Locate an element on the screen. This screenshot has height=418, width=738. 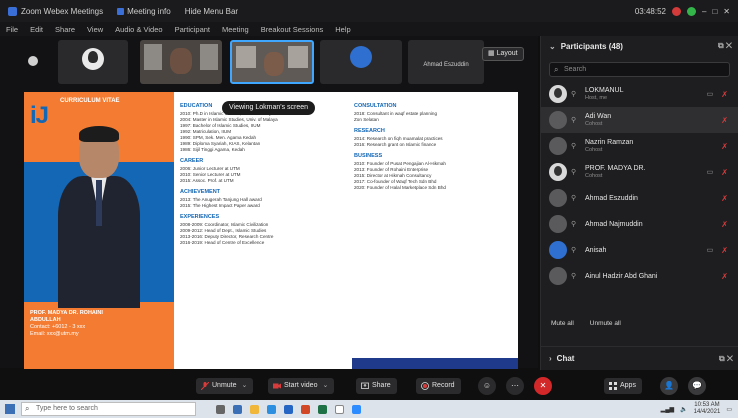
layout-button: ▦ Layout is located at coordinates (503, 54).